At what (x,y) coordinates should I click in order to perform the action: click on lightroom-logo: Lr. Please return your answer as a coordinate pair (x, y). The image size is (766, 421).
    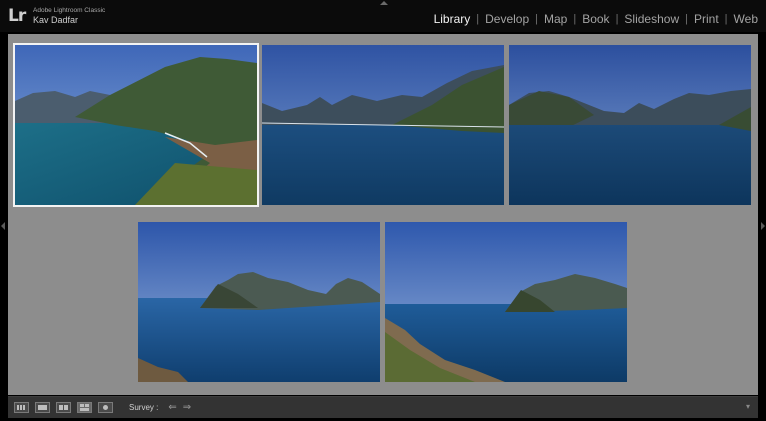
    Looking at the image, I should click on (17, 16).